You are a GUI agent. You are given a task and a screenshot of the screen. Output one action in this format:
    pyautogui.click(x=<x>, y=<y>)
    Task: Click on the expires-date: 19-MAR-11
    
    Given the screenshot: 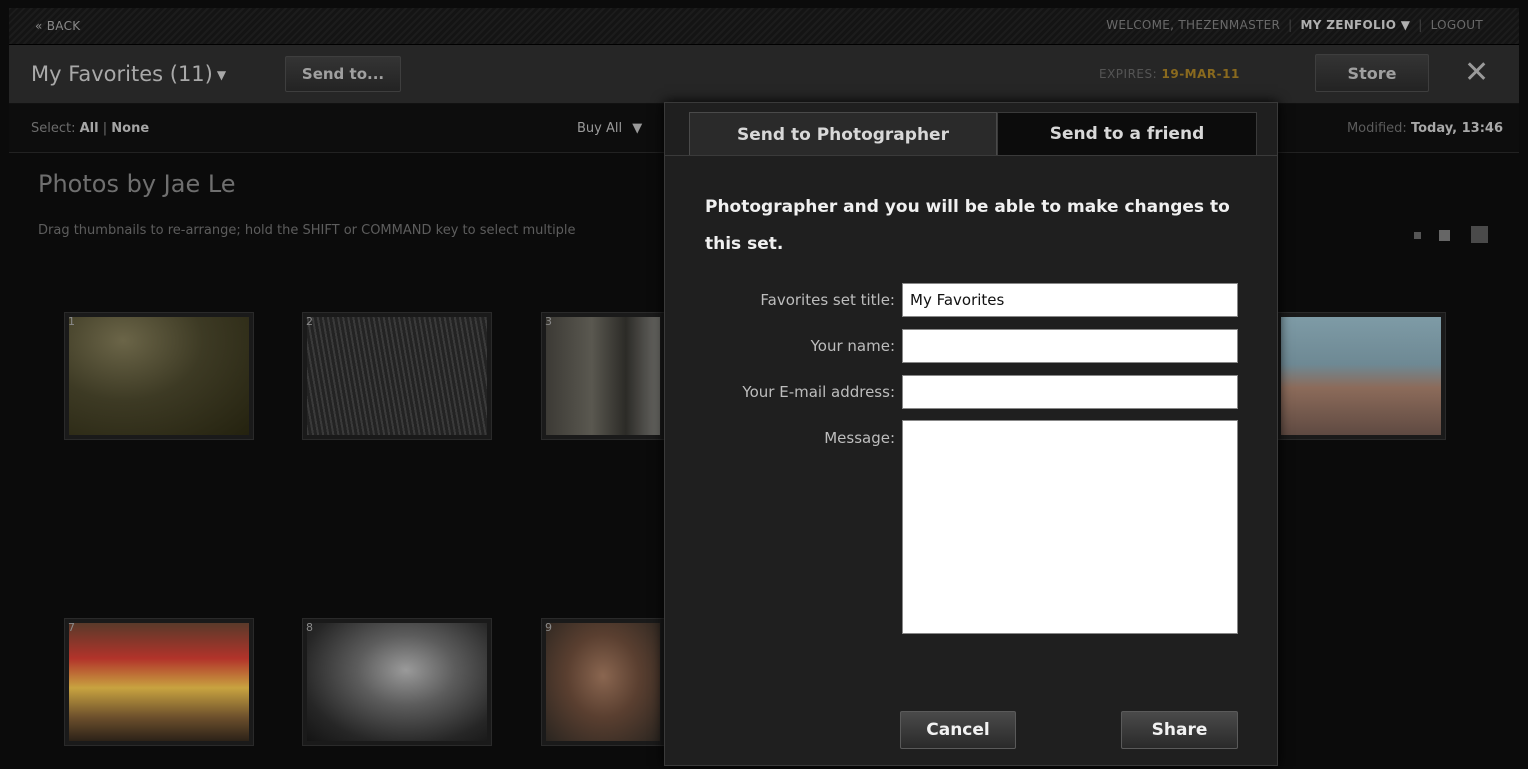 What is the action you would take?
    pyautogui.click(x=1200, y=74)
    